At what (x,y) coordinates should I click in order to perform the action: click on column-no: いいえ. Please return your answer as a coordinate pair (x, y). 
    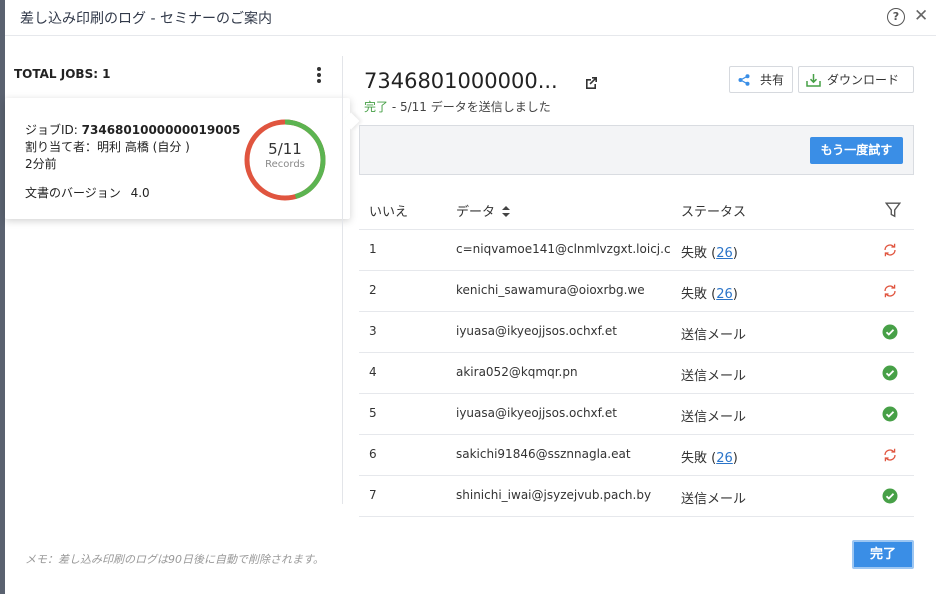
    Looking at the image, I should click on (388, 210).